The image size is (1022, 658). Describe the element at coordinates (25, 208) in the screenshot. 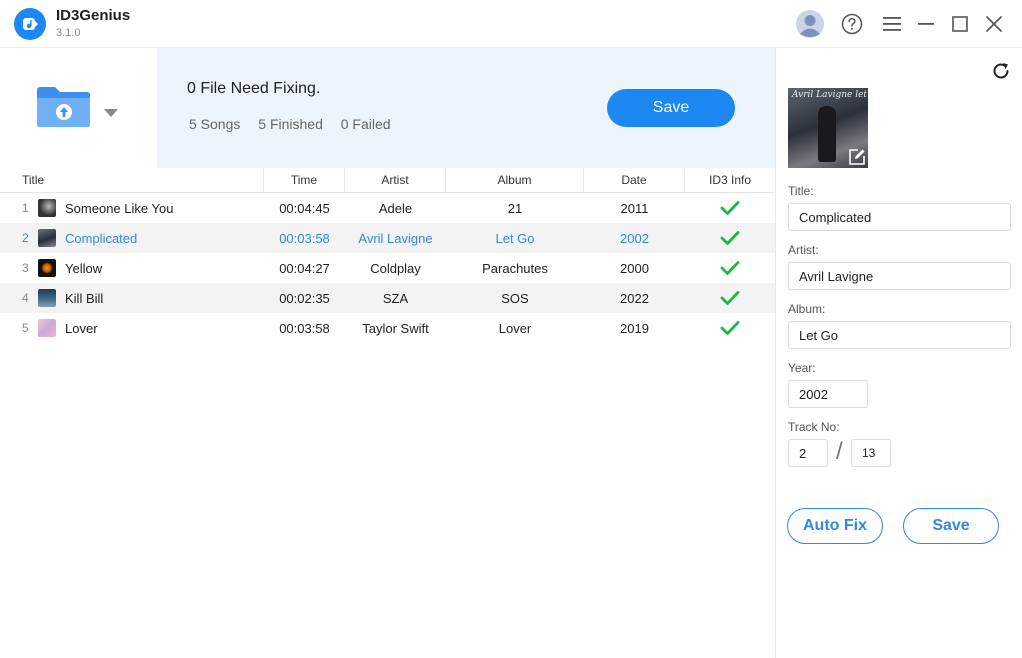

I see `row-index: 1` at that location.